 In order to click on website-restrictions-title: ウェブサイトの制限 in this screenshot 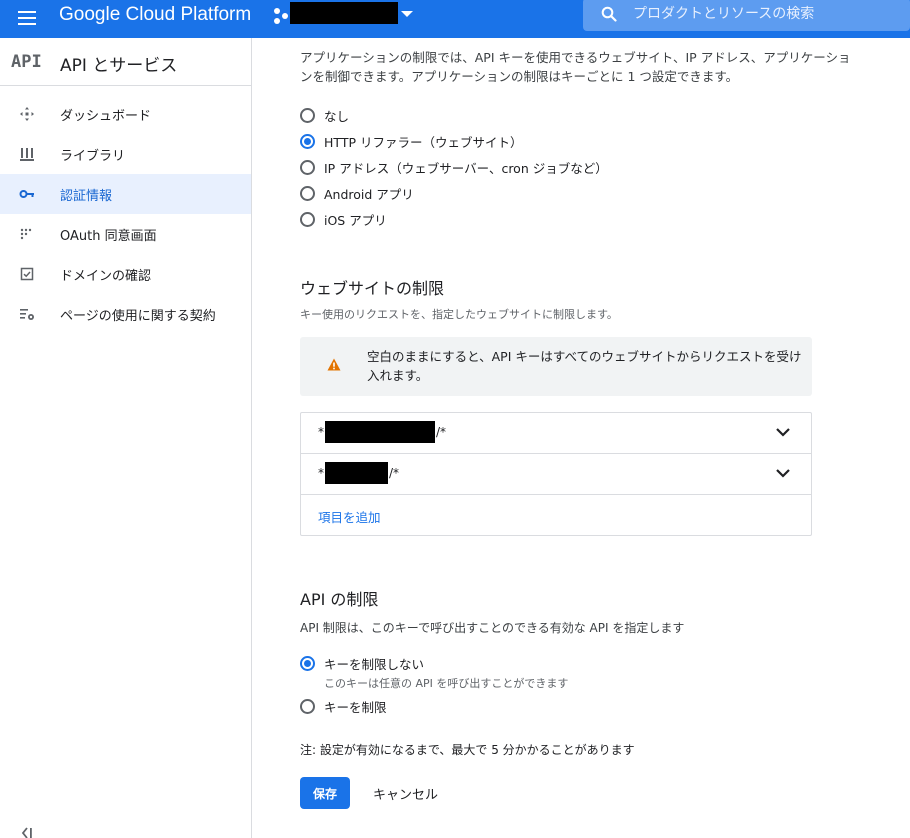, I will do `click(372, 288)`.